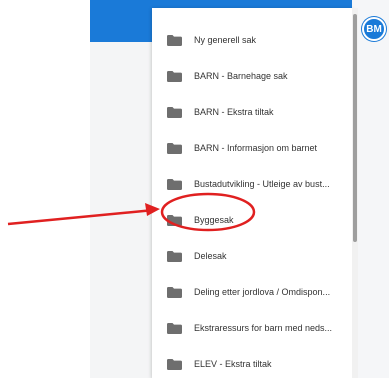 Image resolution: width=389 pixels, height=378 pixels. What do you see at coordinates (225, 40) in the screenshot?
I see `dropdown-item-label: Ny generell sak` at bounding box center [225, 40].